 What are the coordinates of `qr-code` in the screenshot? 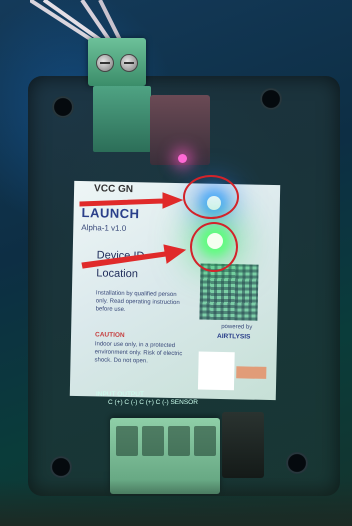 It's located at (229, 292).